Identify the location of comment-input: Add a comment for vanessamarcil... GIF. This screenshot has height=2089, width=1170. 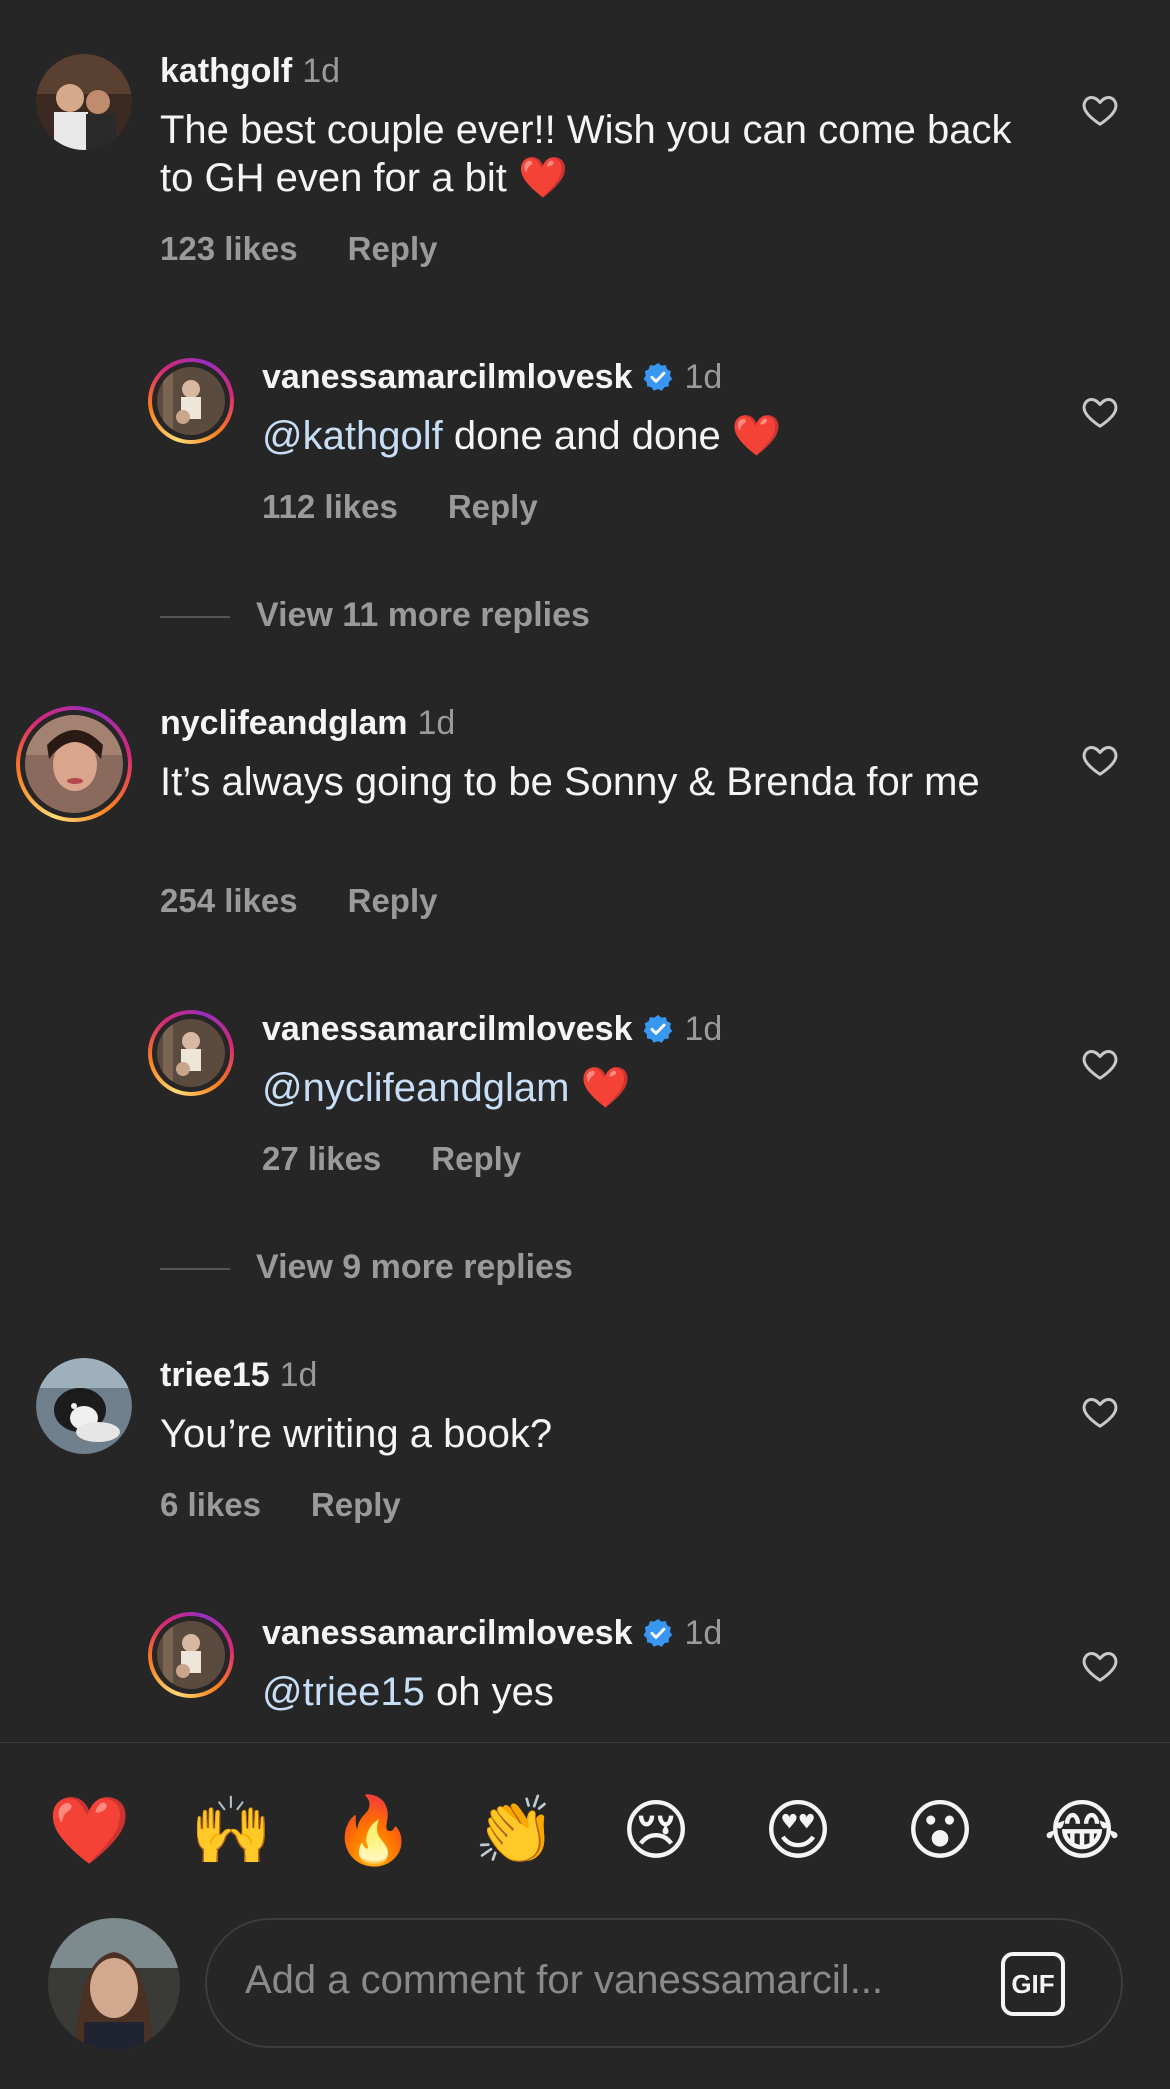
(664, 1983).